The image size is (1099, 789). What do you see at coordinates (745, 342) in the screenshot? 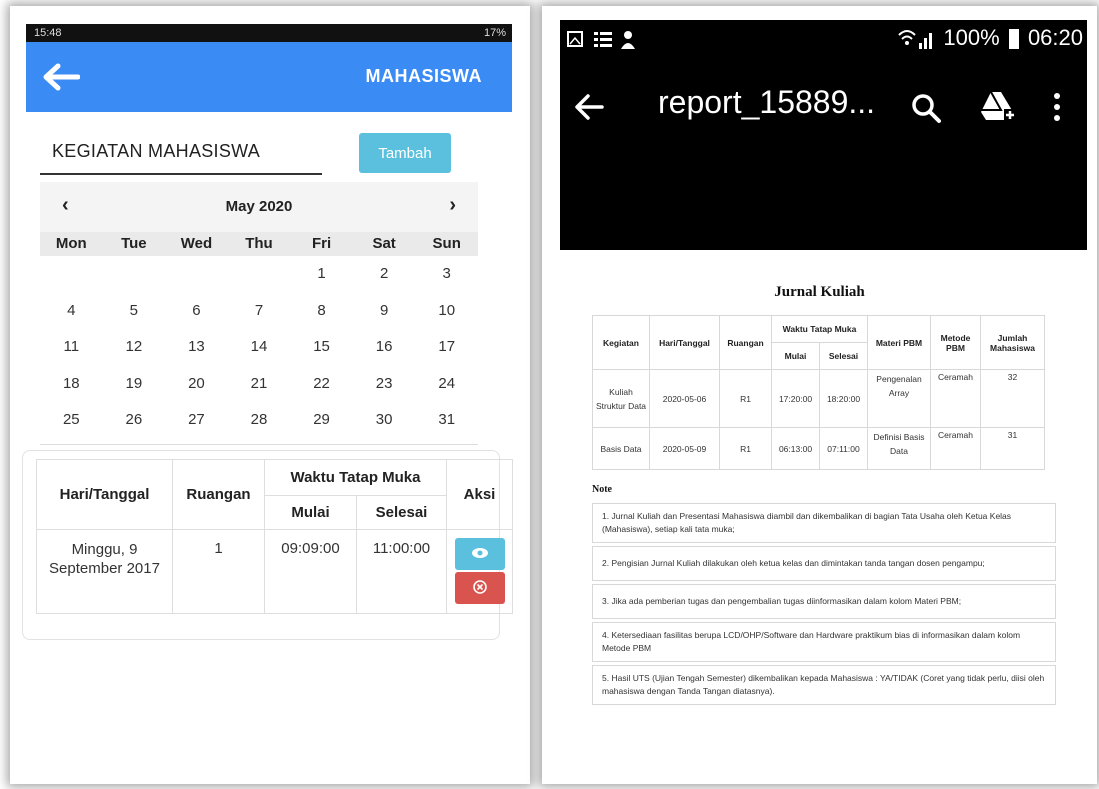
I see `col-ruangan: Ruangan` at bounding box center [745, 342].